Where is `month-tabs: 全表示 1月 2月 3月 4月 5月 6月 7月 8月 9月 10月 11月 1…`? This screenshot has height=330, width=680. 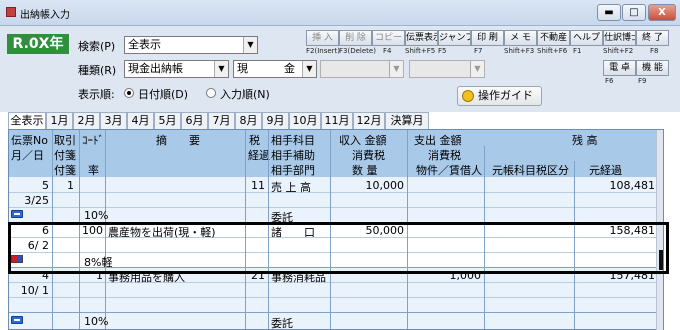
month-tabs: 全表示 1月 2月 3月 4月 5月 6月 7月 8月 9月 10月 11月 1… is located at coordinates (335, 121).